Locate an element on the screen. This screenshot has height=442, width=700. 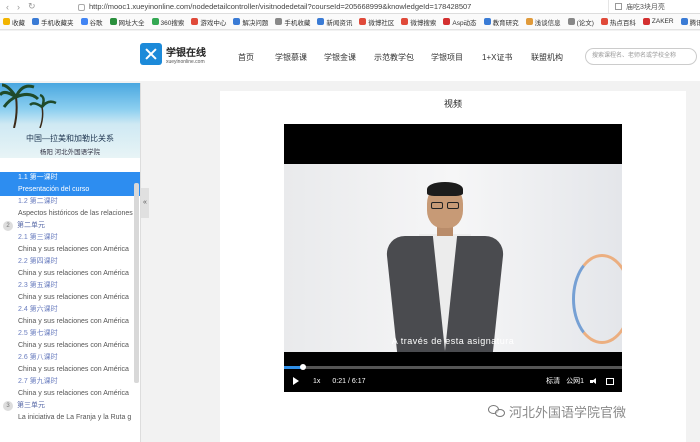
bookmark-item: (论文) is located at coordinates (580, 22).